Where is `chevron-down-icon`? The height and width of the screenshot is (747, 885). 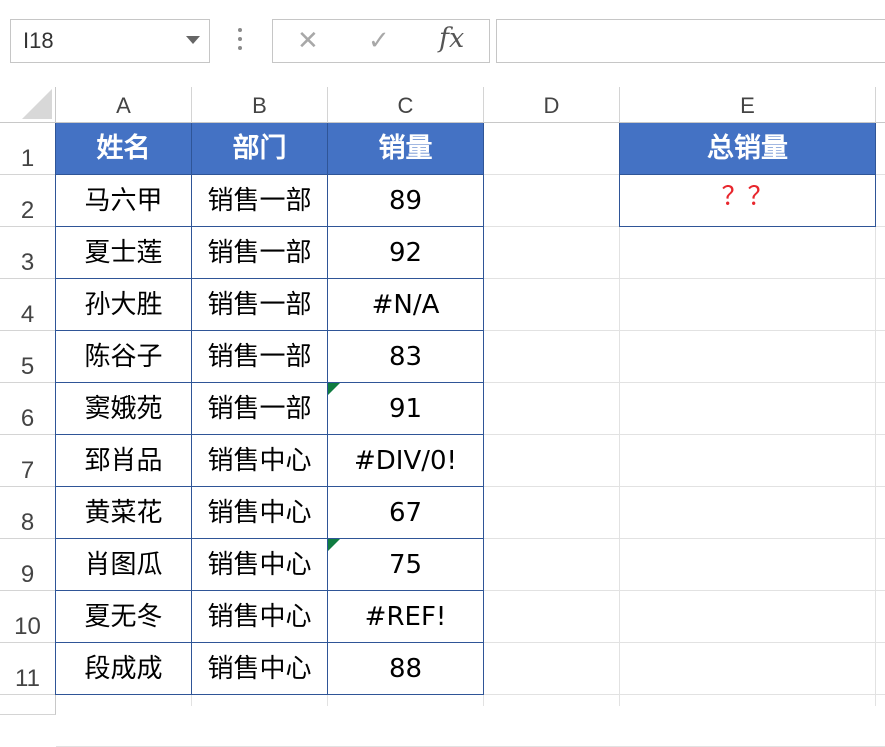 chevron-down-icon is located at coordinates (193, 40).